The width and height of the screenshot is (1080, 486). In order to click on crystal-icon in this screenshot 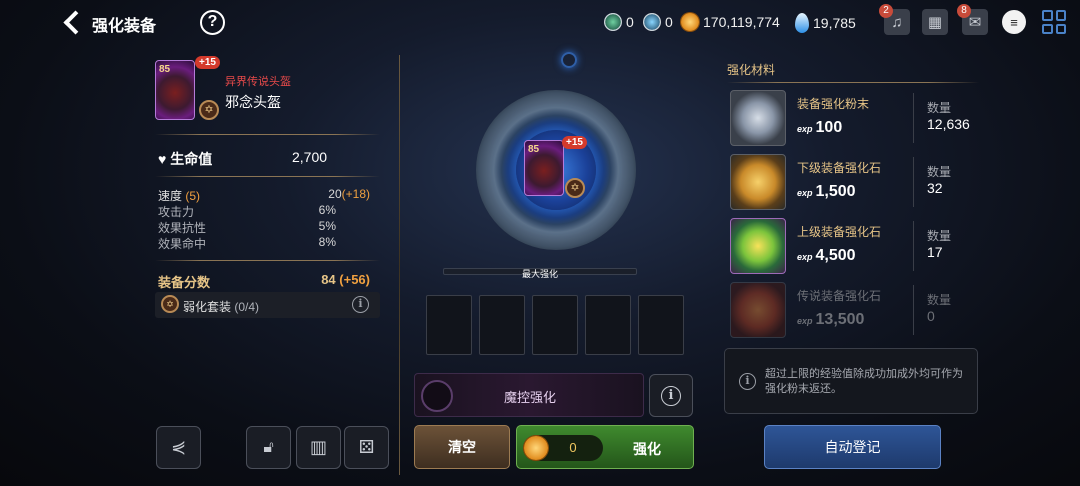, I will do `click(802, 23)`.